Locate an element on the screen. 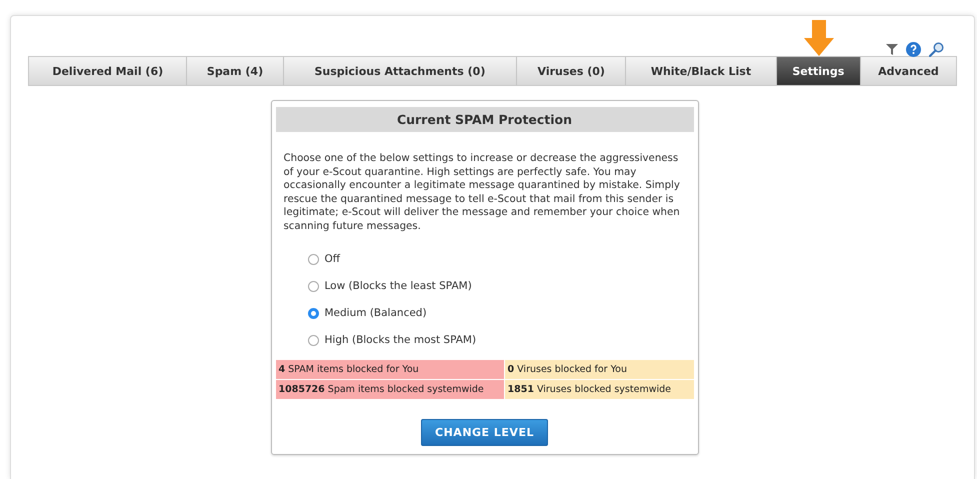 Image resolution: width=977 pixels, height=479 pixels. tab: Viruses (0) is located at coordinates (571, 71).